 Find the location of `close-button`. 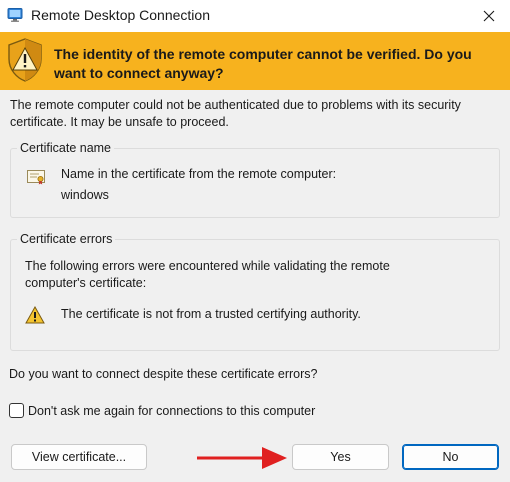

close-button is located at coordinates (489, 16).